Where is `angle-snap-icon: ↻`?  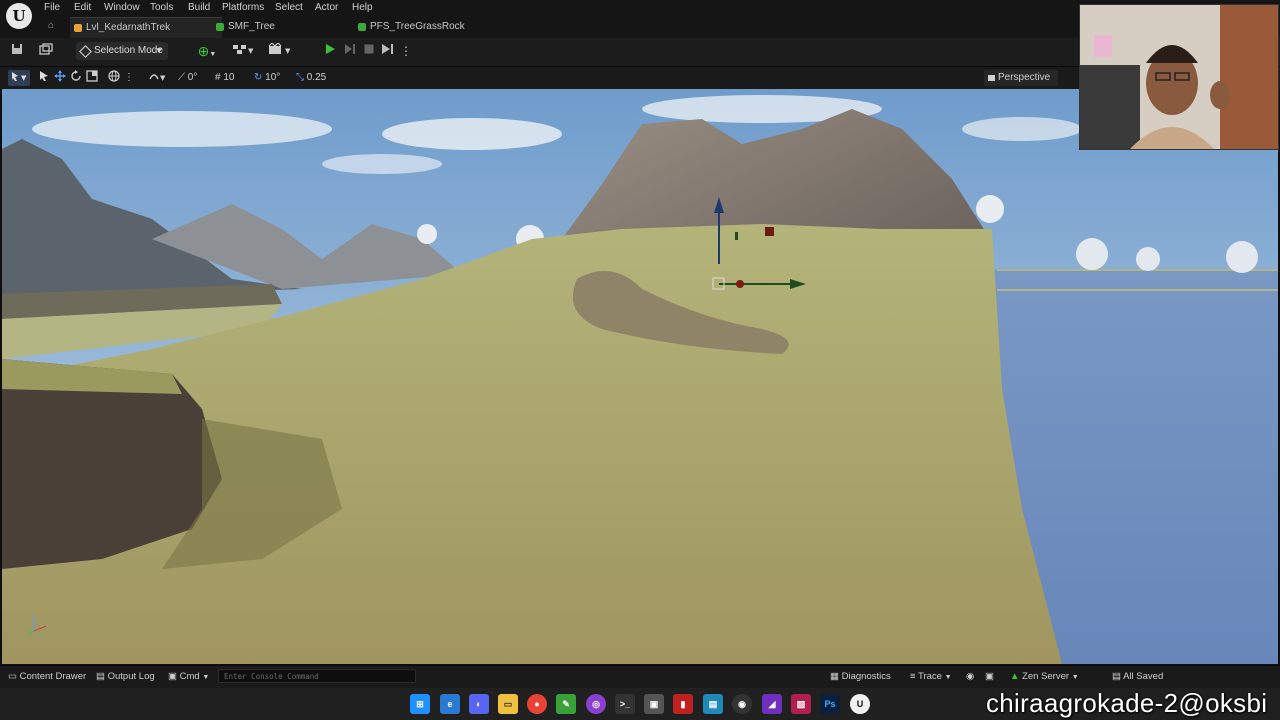 angle-snap-icon: ↻ is located at coordinates (258, 77).